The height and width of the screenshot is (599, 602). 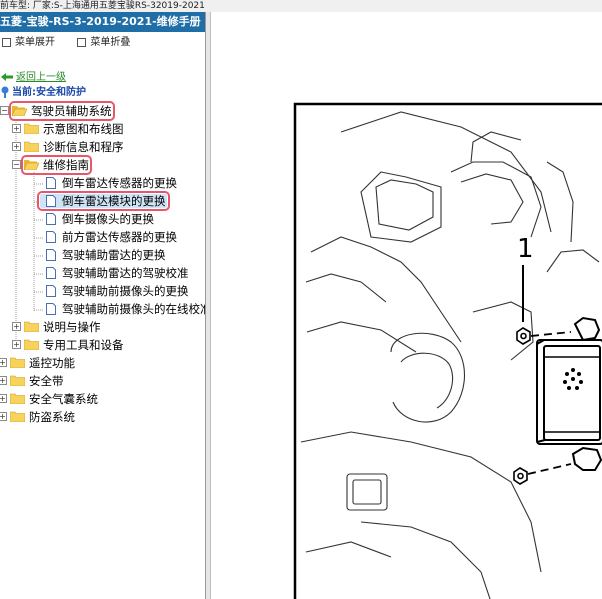 I want to click on doc-item-label: 驾驶辅助雷达的驾驶校准, so click(x=125, y=273).